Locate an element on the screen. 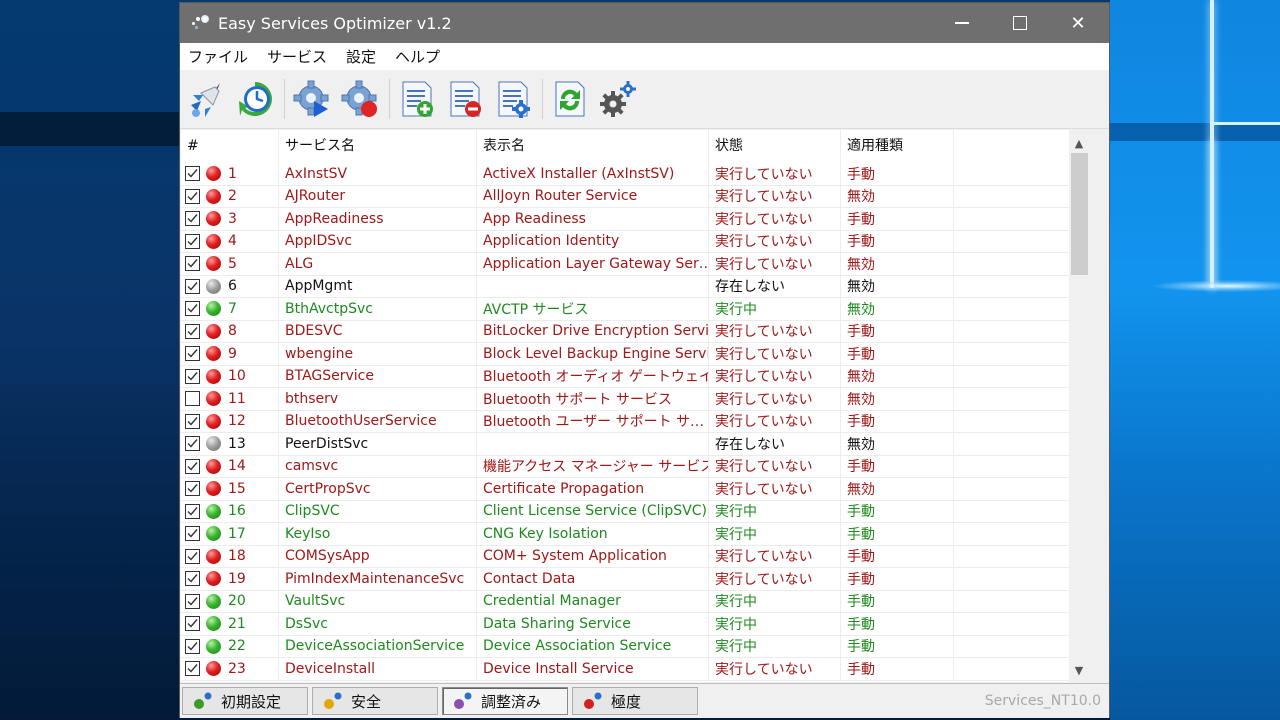 The image size is (1280, 720). add-service-button is located at coordinates (417, 99).